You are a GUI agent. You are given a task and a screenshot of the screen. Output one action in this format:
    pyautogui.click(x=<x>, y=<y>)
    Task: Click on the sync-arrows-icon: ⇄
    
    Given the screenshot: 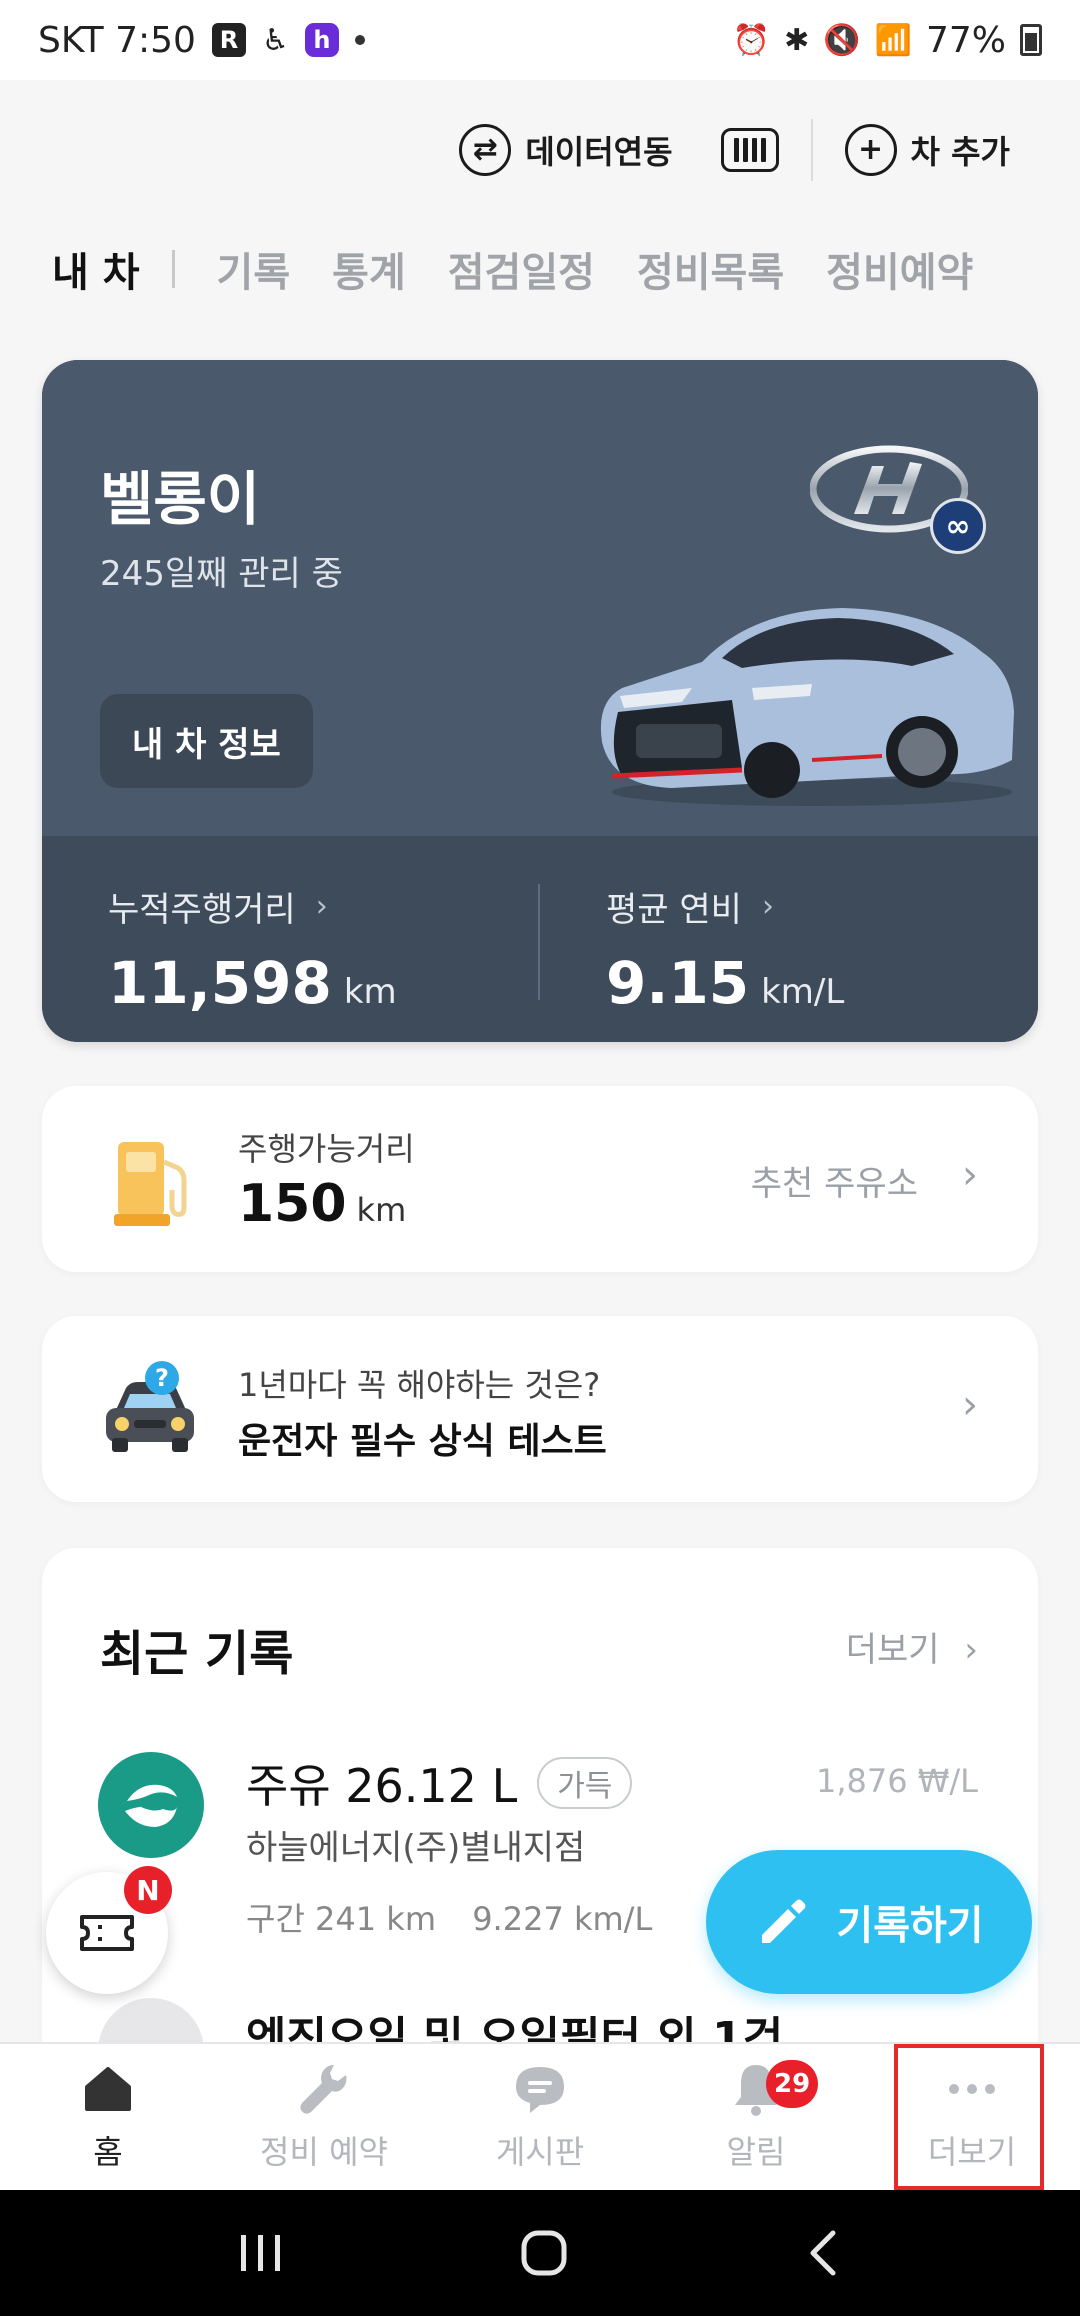 What is the action you would take?
    pyautogui.click(x=485, y=150)
    